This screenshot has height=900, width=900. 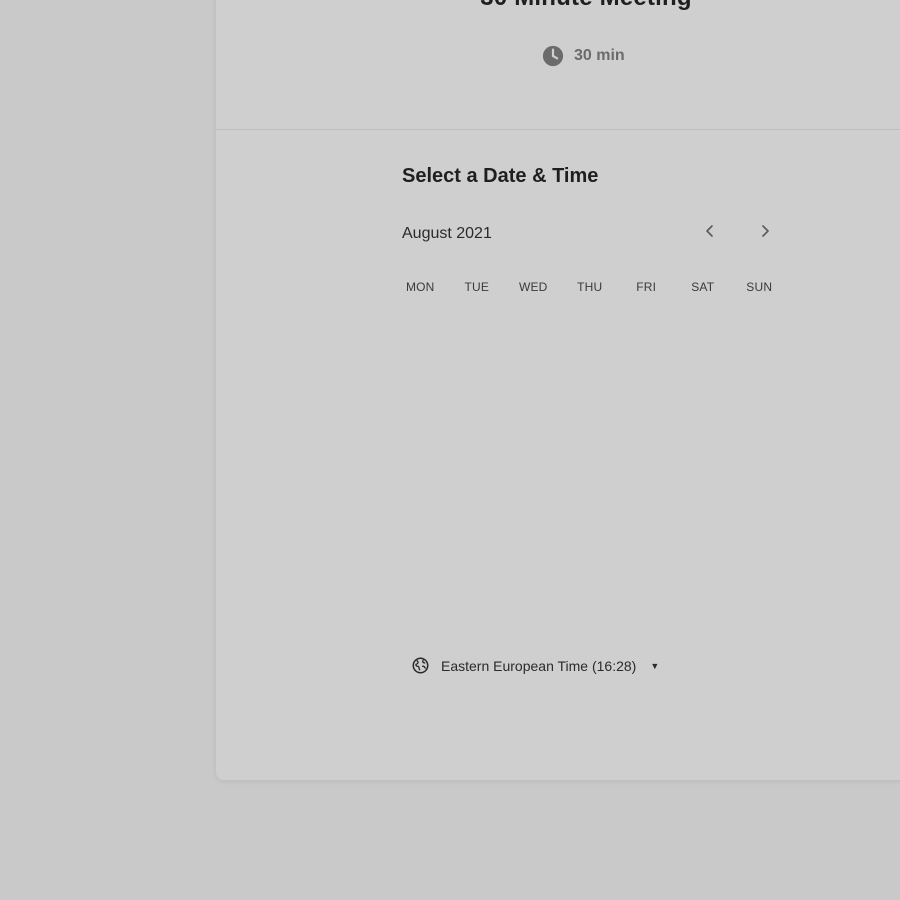 I want to click on chevron-right-icon, so click(x=765, y=233).